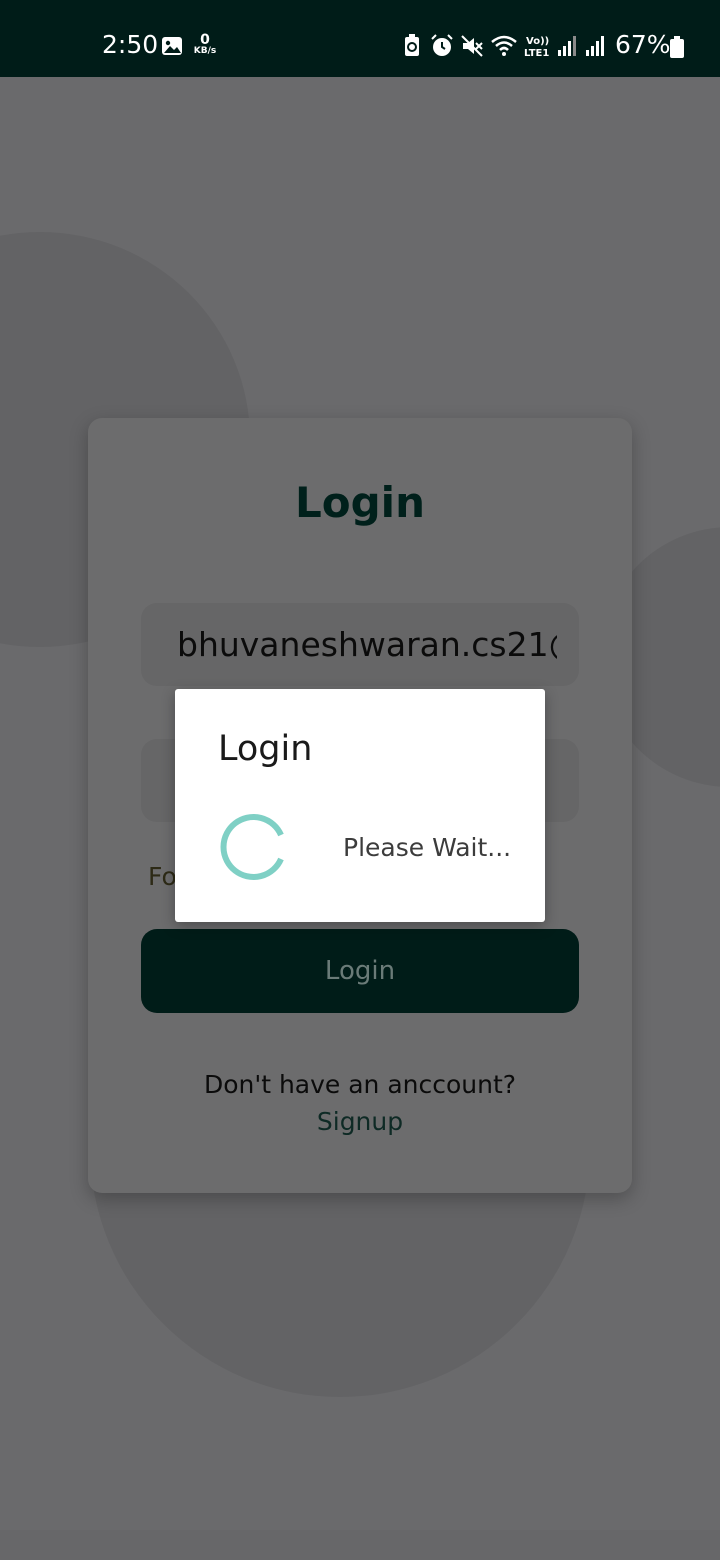 The width and height of the screenshot is (720, 1560). Describe the element at coordinates (677, 47) in the screenshot. I see `battery-icon` at that location.